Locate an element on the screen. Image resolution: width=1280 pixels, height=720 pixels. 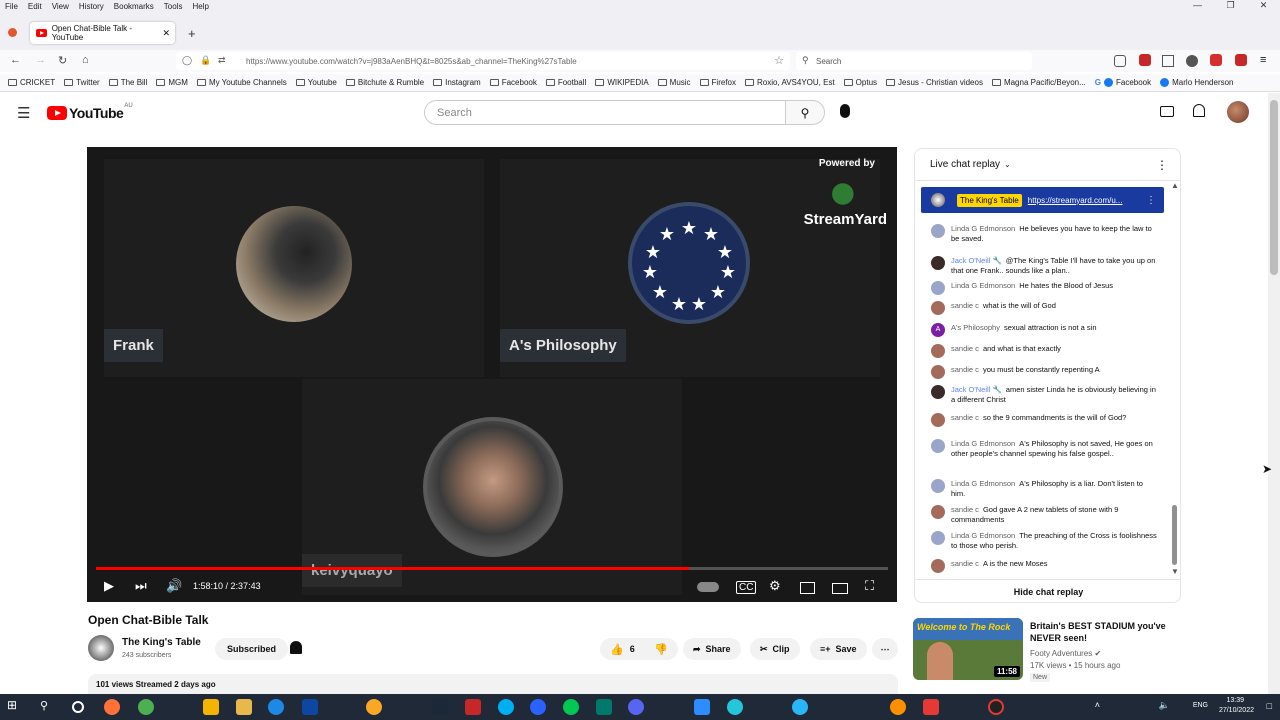
bookmark-star-icon: ☆ is located at coordinates (779, 60).